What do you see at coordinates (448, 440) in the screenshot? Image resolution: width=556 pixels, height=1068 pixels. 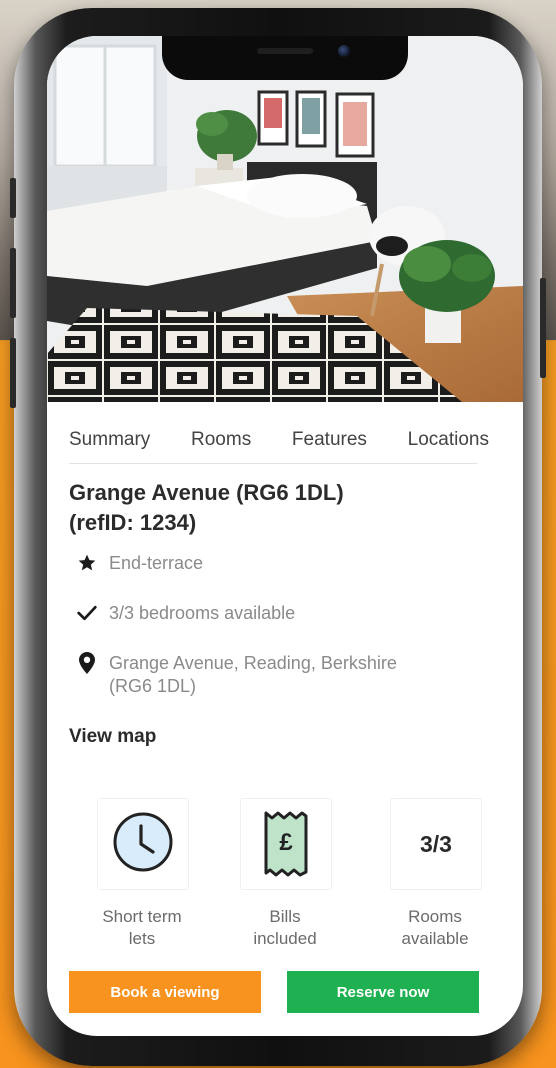 I see `tab-locations: Locations` at bounding box center [448, 440].